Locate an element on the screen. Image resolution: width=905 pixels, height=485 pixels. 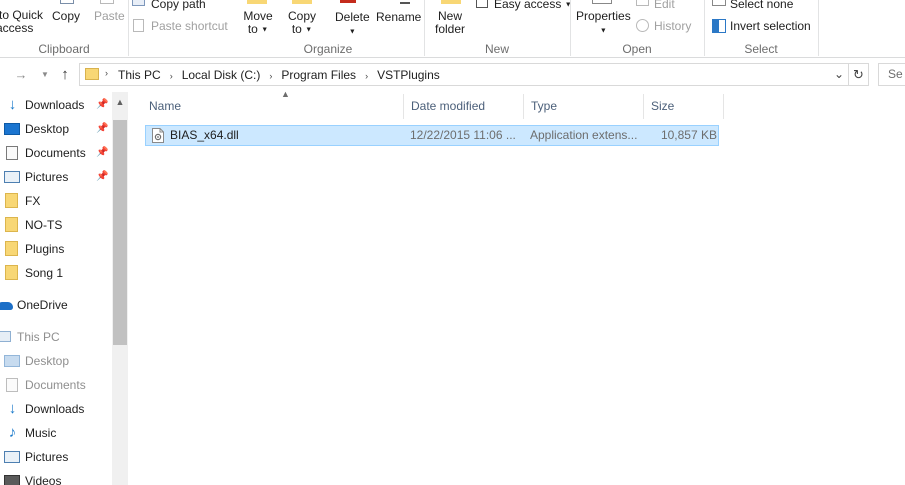
nav-scrollbar: ▲ is located at coordinates (120, 288).